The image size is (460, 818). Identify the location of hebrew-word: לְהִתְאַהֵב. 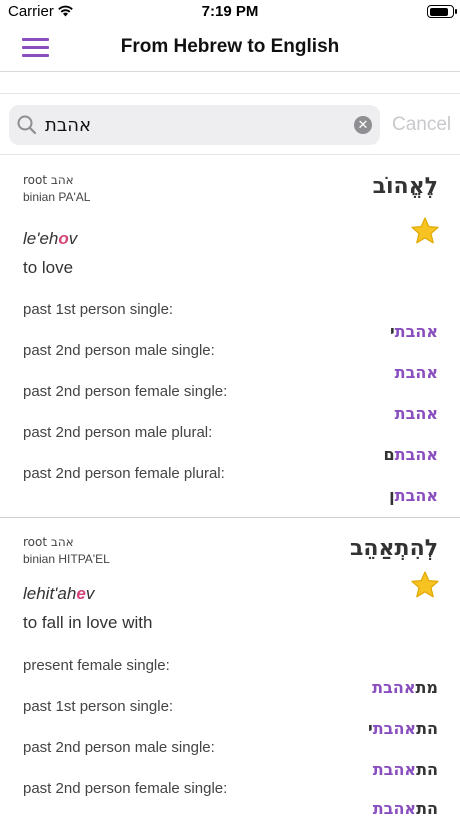
(394, 548).